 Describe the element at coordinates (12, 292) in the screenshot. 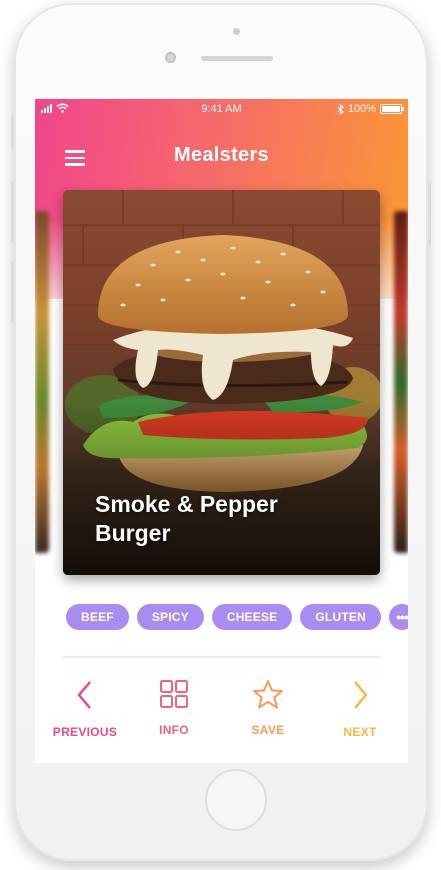

I see `volume-down-button` at that location.